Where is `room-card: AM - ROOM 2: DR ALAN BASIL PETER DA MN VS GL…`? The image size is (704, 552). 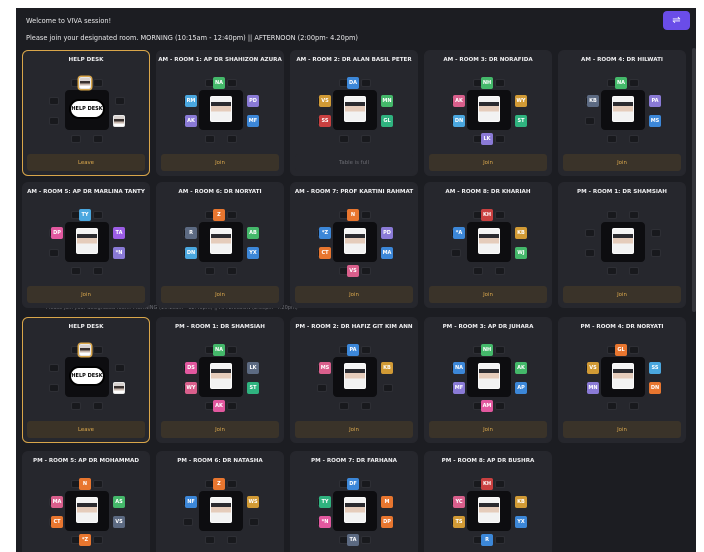
room-card: AM - ROOM 2: DR ALAN BASIL PETER DA MN VS GL… is located at coordinates (354, 113).